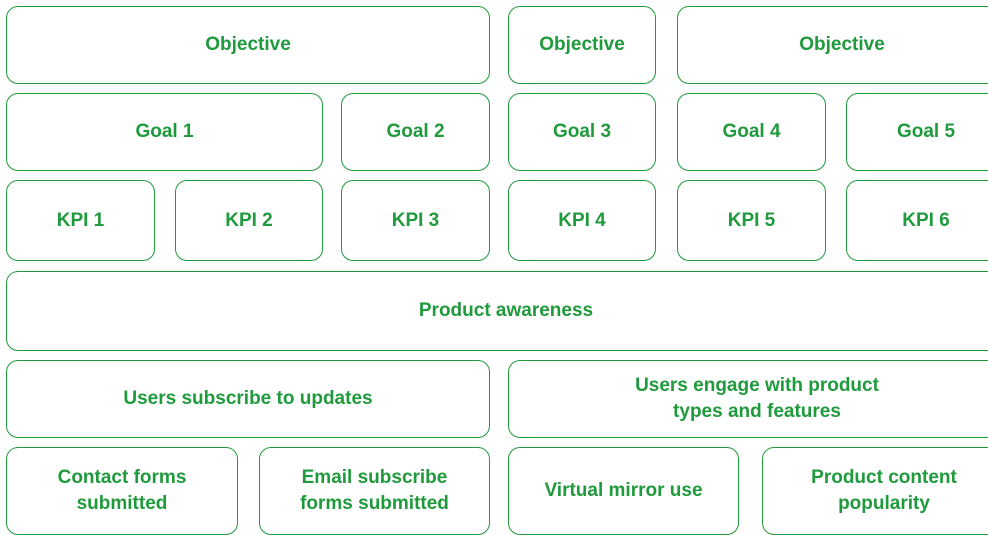 This screenshot has height=535, width=988. What do you see at coordinates (917, 132) in the screenshot?
I see `goal-box-5: Goal 5` at bounding box center [917, 132].